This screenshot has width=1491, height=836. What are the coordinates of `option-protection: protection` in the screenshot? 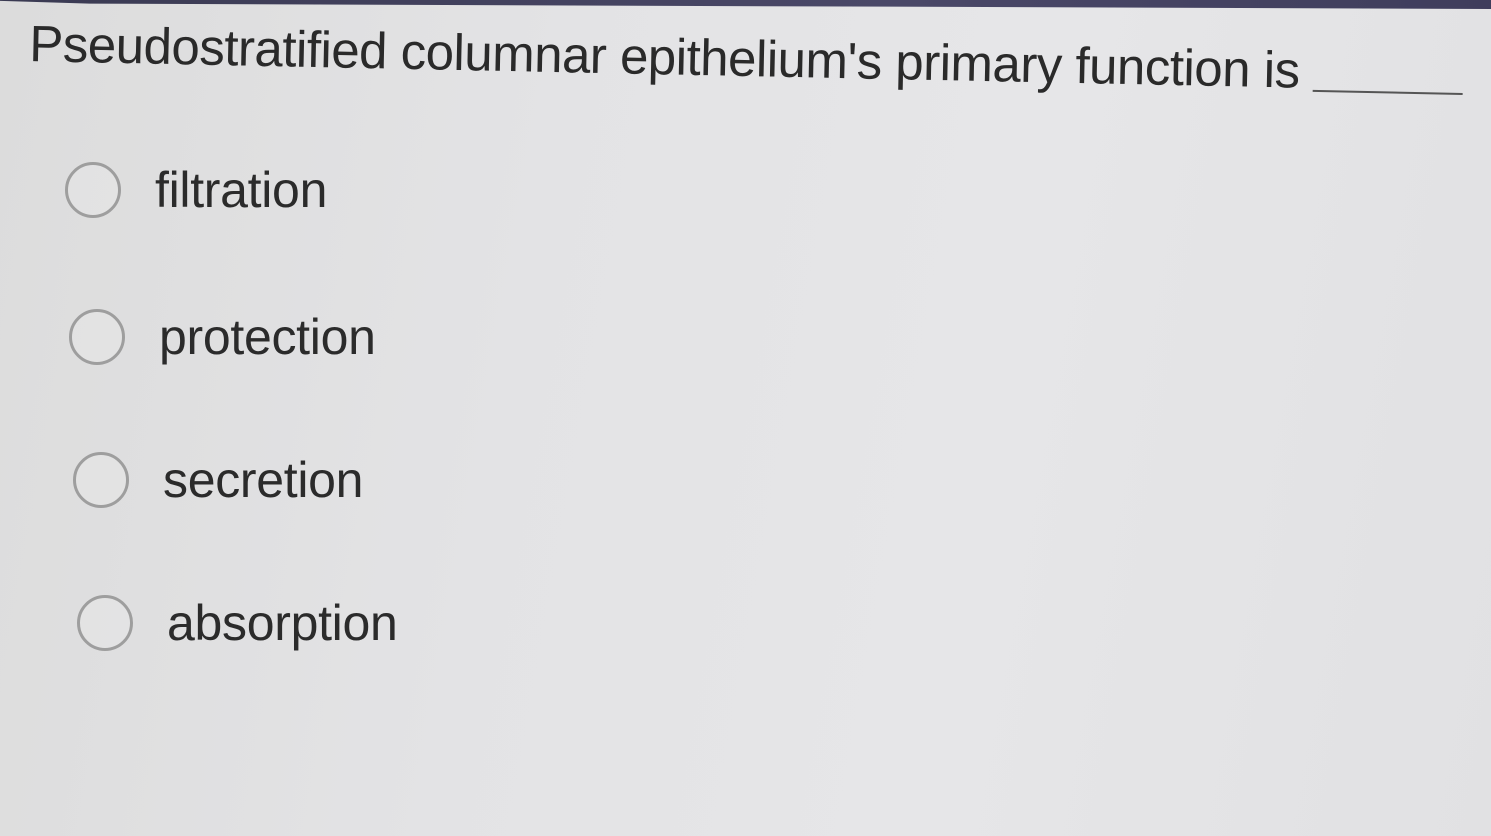 It's located at (222, 337).